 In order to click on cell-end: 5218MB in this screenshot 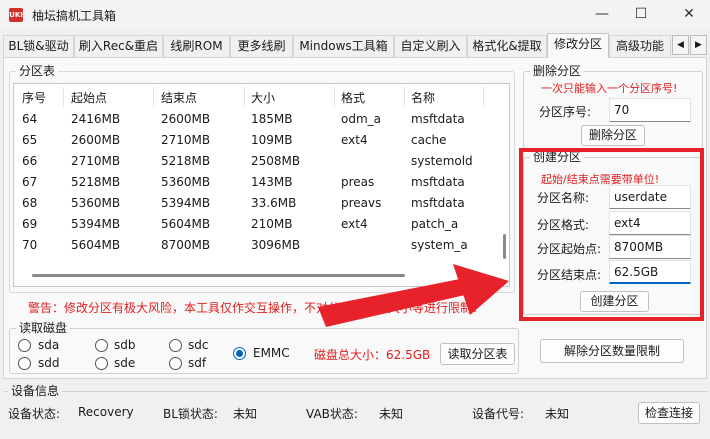, I will do `click(186, 161)`.